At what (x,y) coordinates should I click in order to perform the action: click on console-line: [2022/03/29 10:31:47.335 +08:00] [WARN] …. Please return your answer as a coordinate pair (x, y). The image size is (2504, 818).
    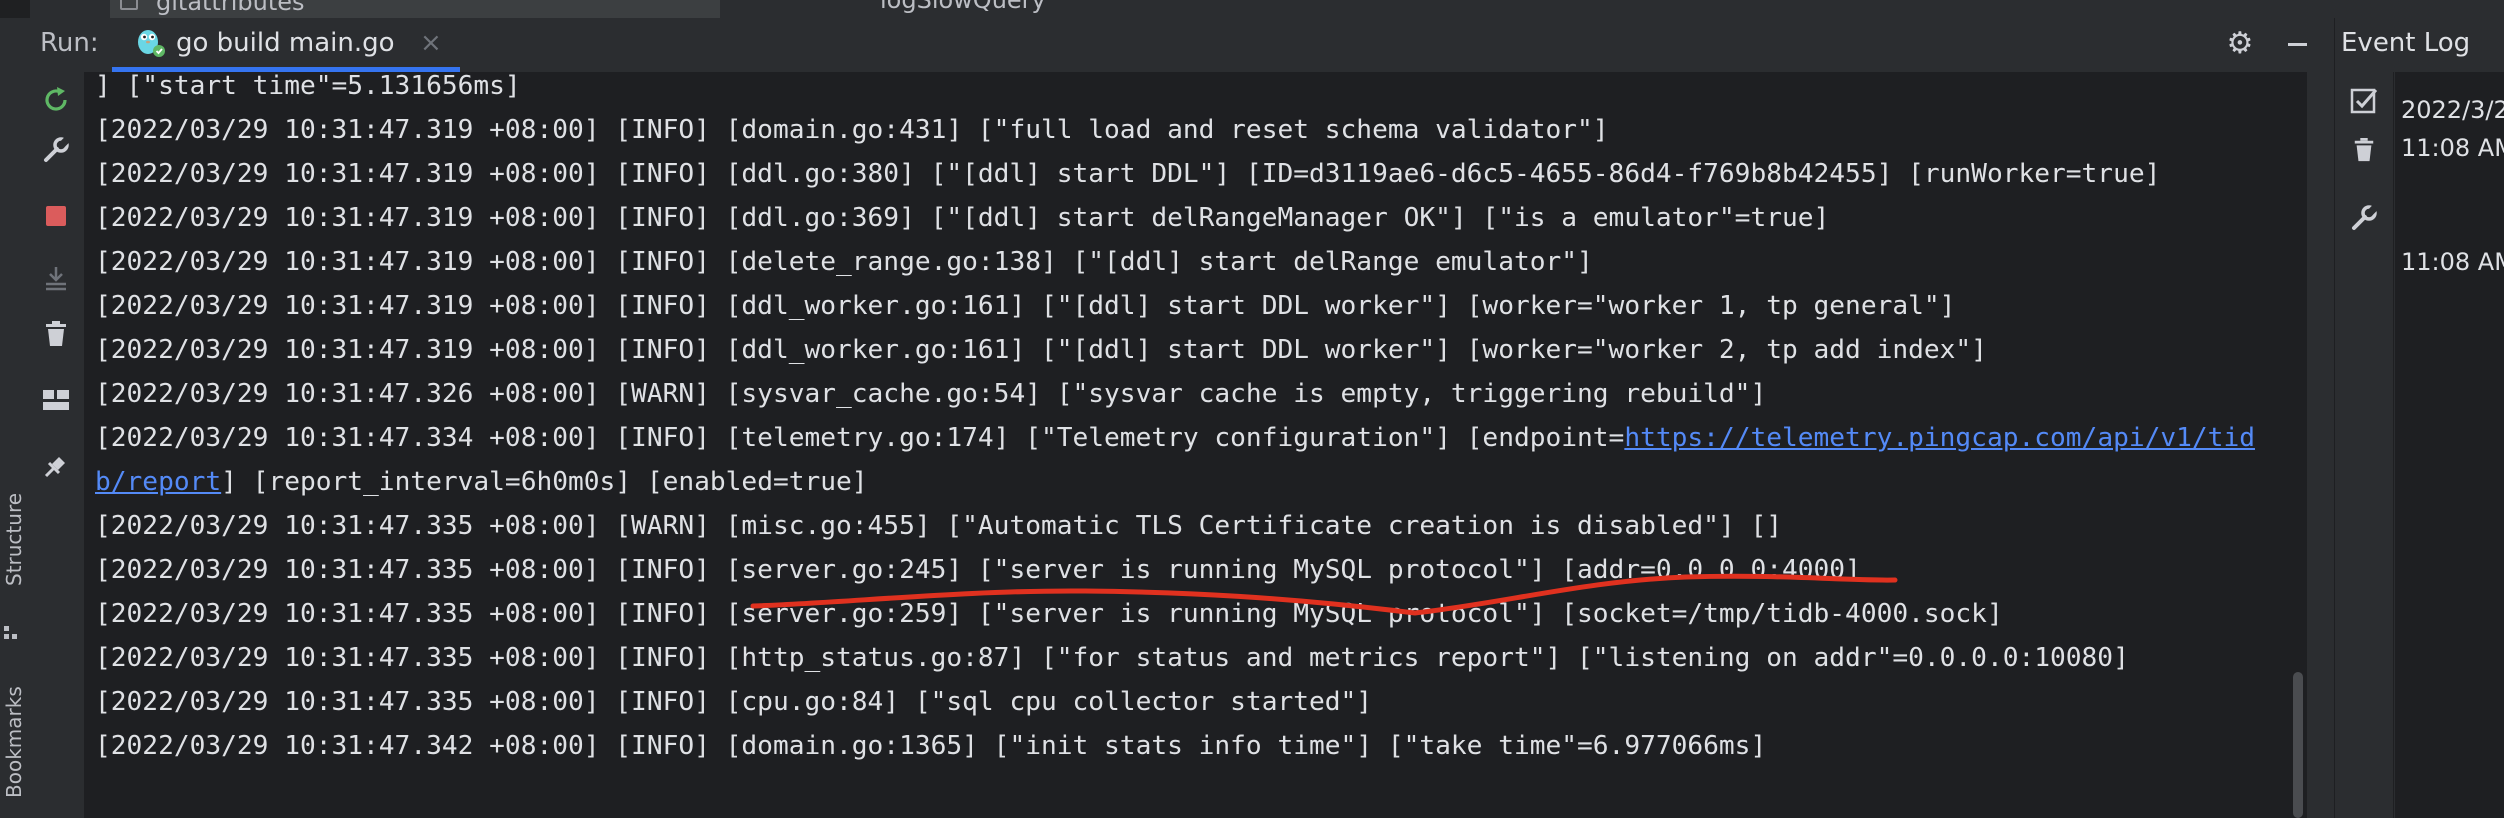
    Looking at the image, I should click on (938, 526).